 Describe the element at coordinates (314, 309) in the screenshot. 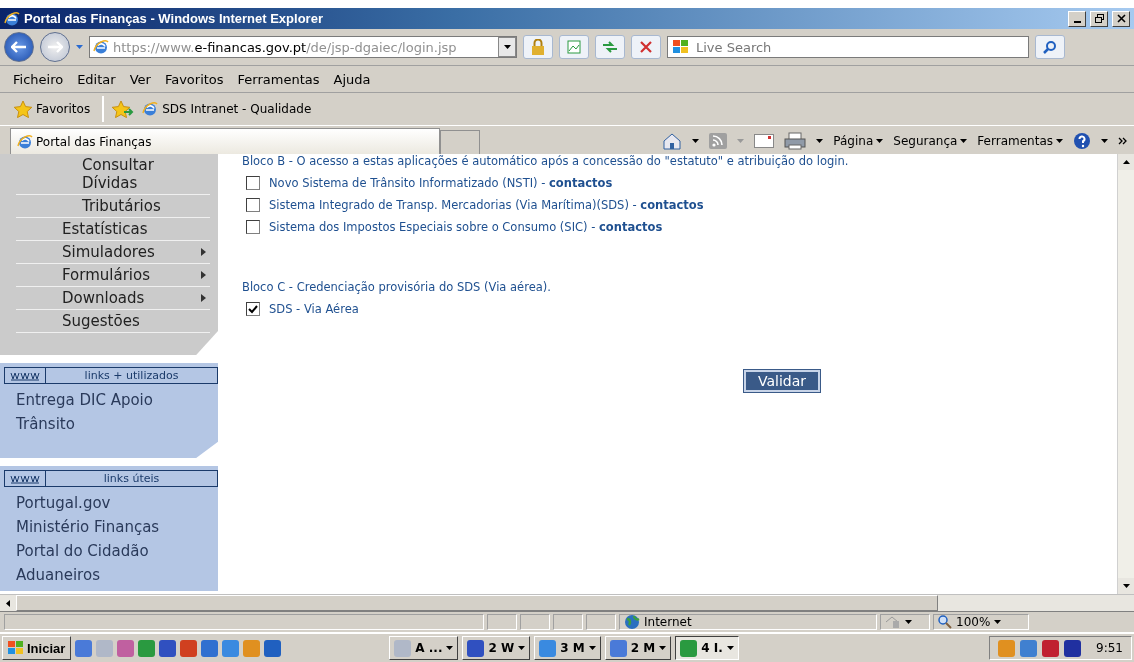

I see `option-label: SDS - Via Aérea` at that location.